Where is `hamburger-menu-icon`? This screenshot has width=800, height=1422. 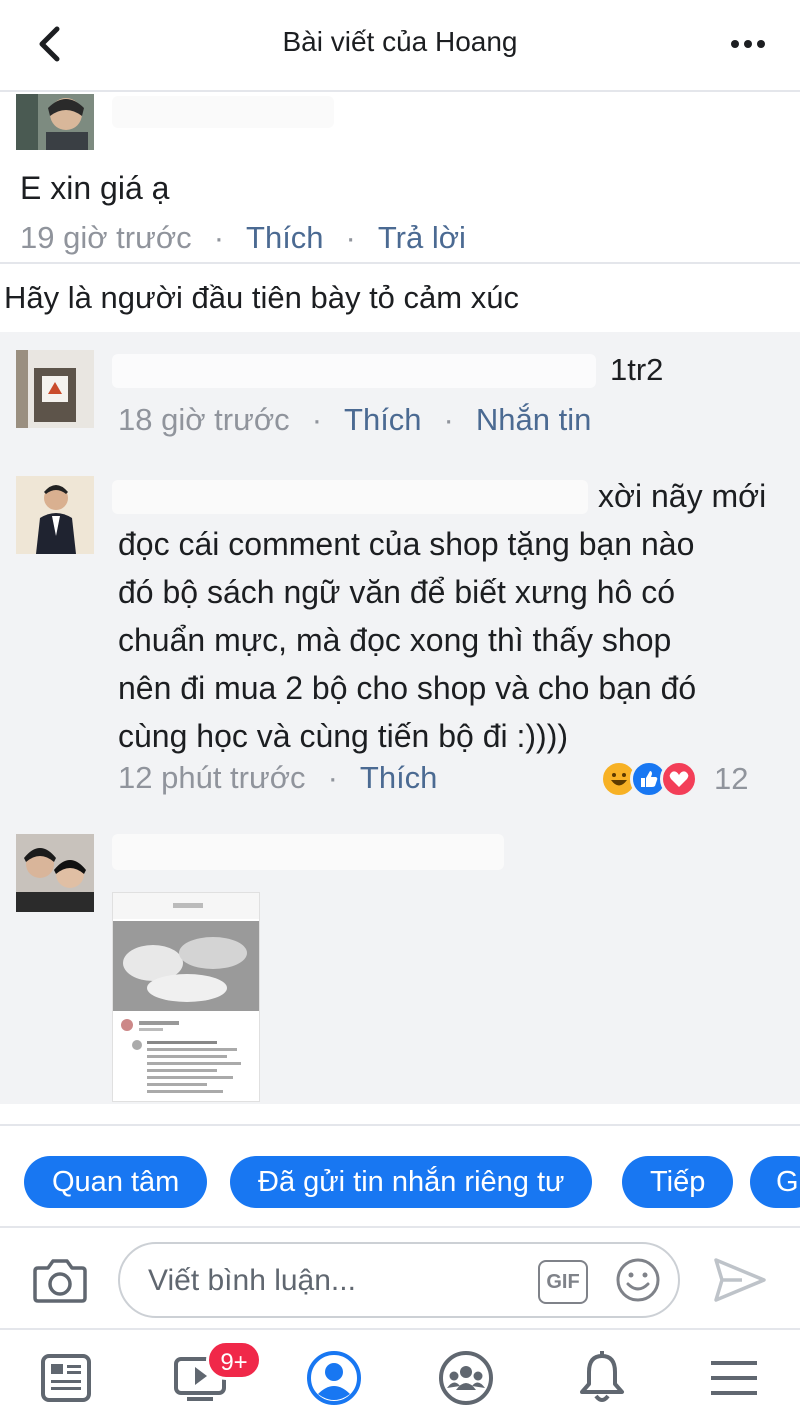
hamburger-menu-icon is located at coordinates (734, 1378).